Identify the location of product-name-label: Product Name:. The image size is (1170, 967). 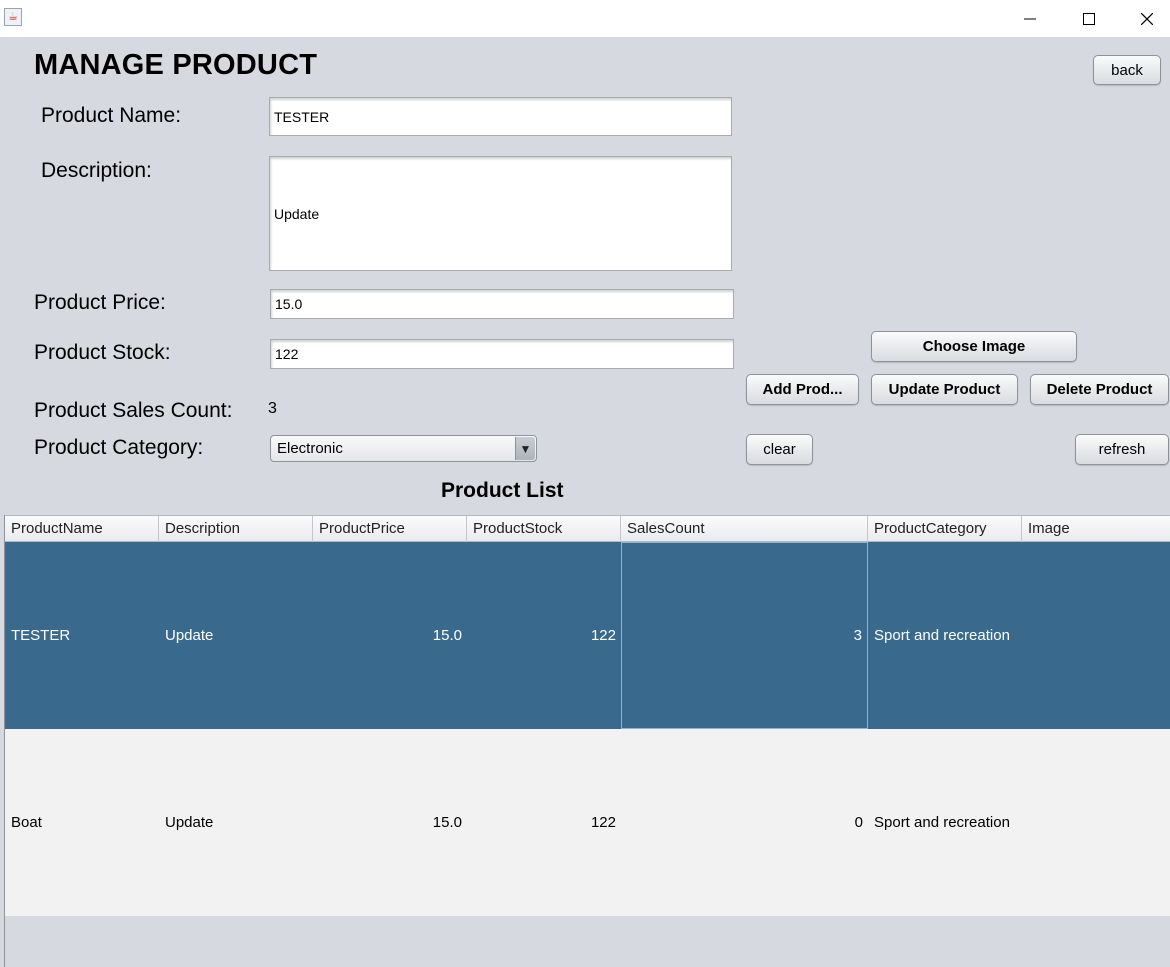
(111, 115).